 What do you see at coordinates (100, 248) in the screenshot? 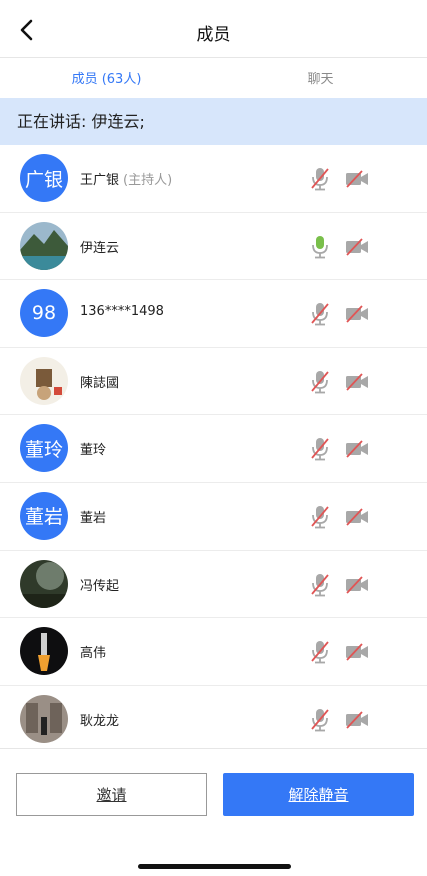
I see `member-name: 伊连云` at bounding box center [100, 248].